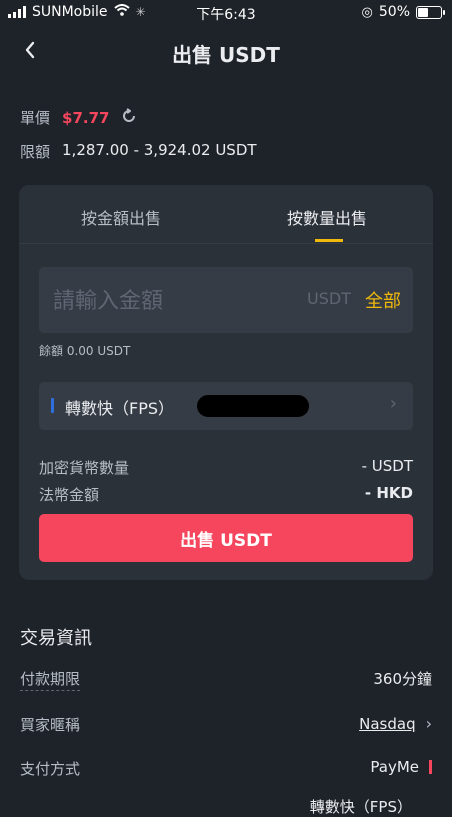 This screenshot has width=452, height=817. What do you see at coordinates (50, 725) in the screenshot?
I see `buyer-nickname-label: 買家暱稱` at bounding box center [50, 725].